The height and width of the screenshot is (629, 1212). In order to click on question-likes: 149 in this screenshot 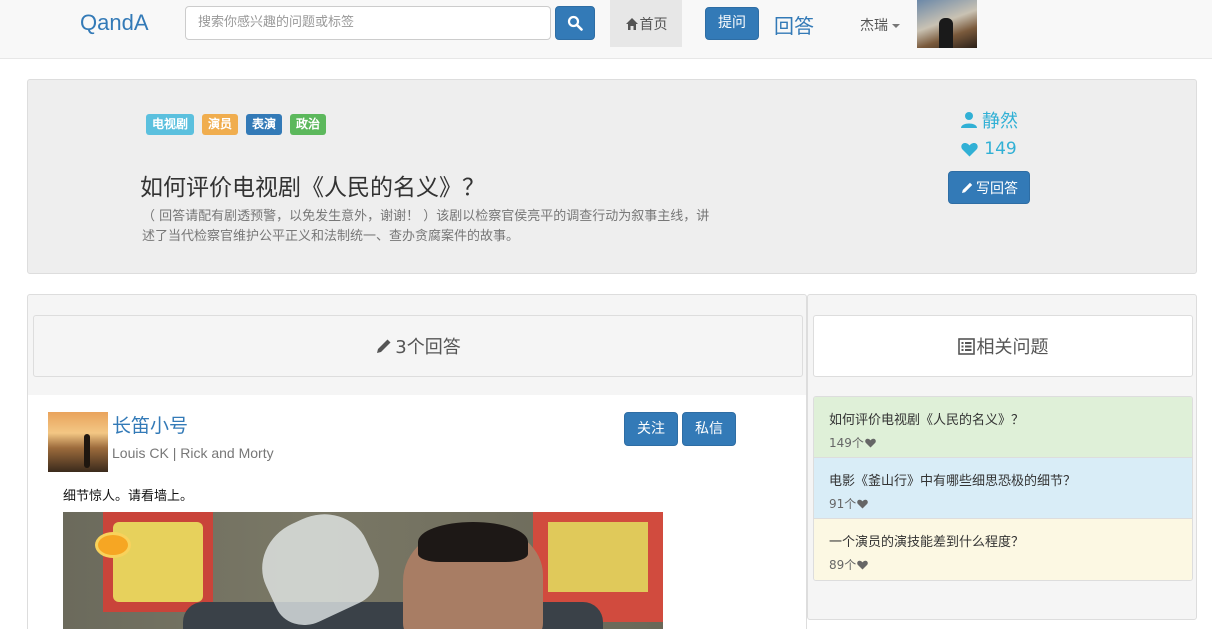, I will do `click(989, 149)`.